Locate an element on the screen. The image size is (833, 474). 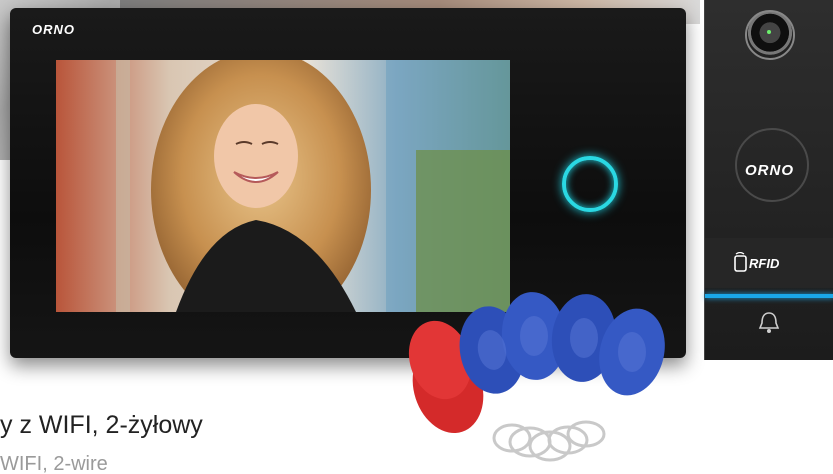
monitor-brand-logo: ORNO is located at coordinates (53, 29).